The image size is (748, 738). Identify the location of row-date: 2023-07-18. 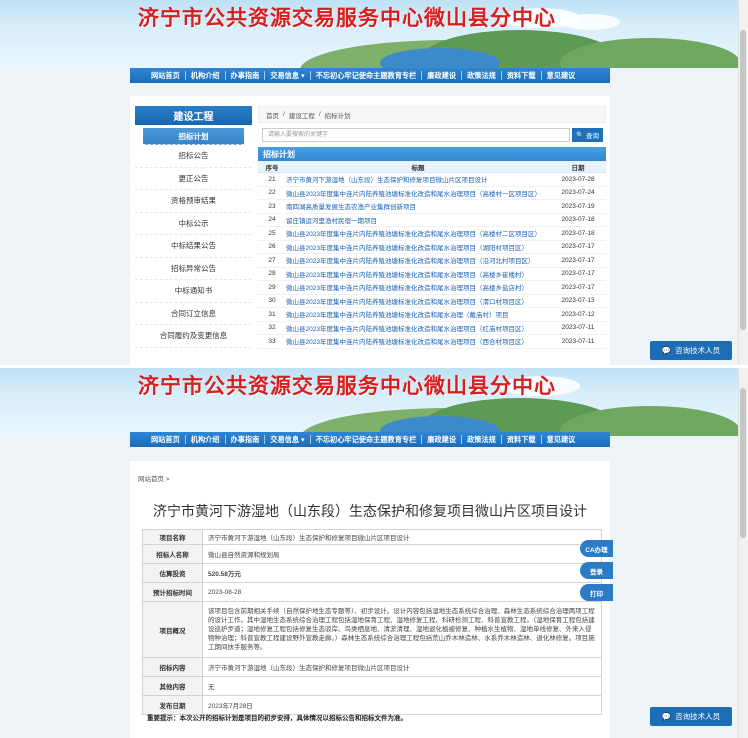
(578, 220).